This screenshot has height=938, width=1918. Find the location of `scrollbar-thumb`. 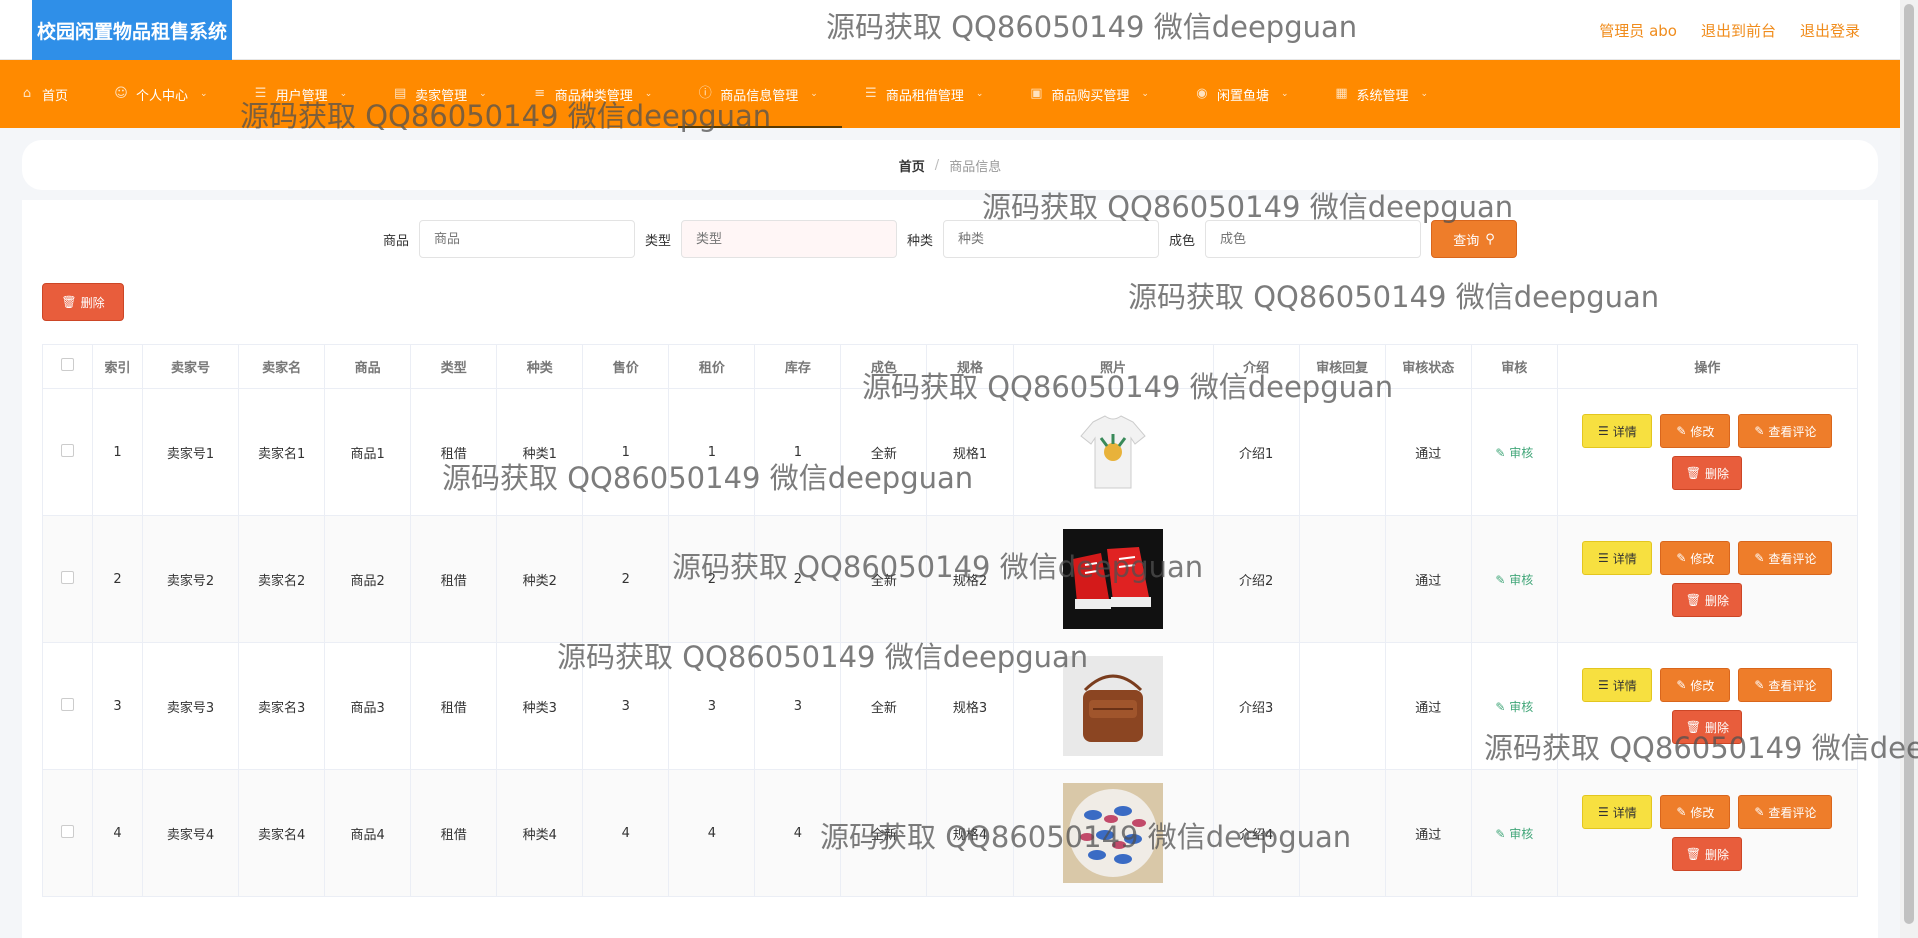

scrollbar-thumb is located at coordinates (1909, 464).